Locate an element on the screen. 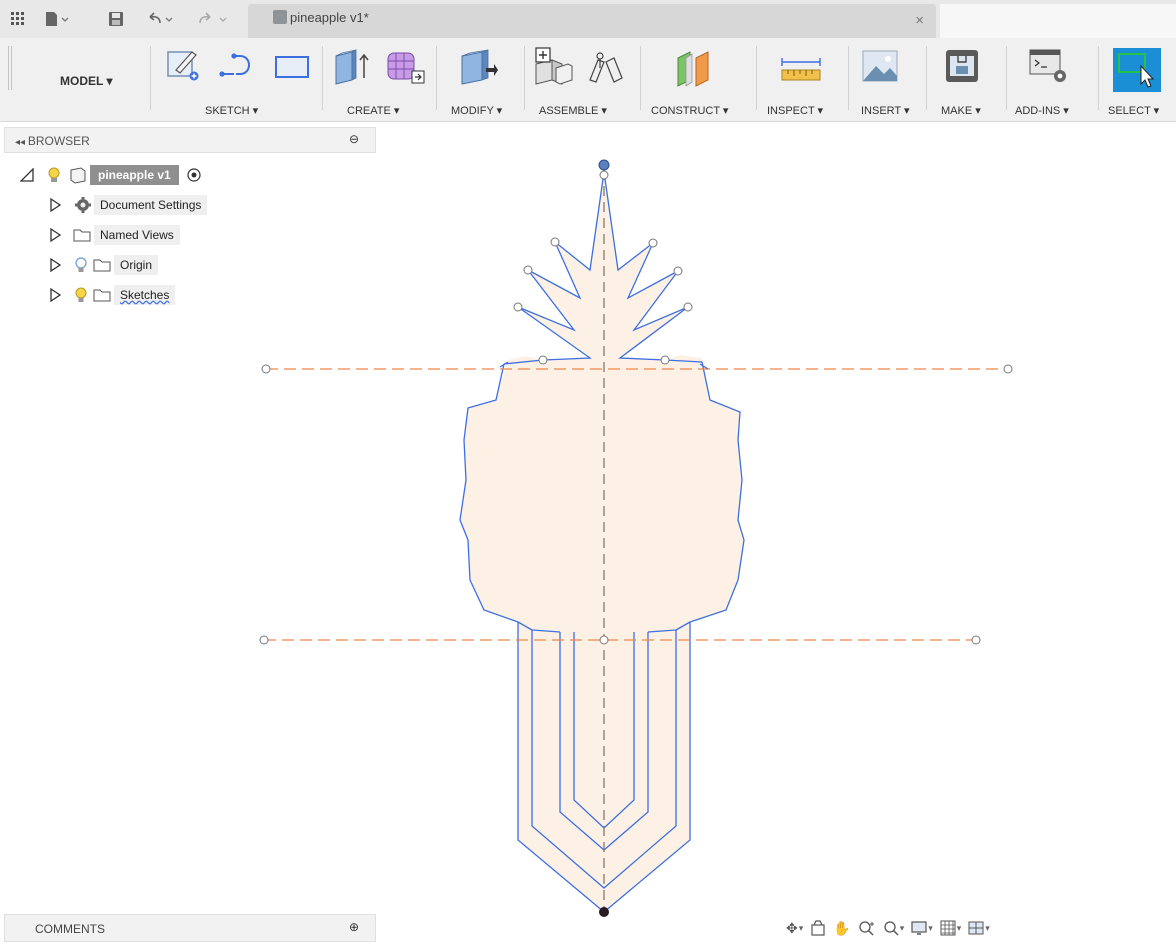  tree-item-label: Sketches is located at coordinates (145, 295).